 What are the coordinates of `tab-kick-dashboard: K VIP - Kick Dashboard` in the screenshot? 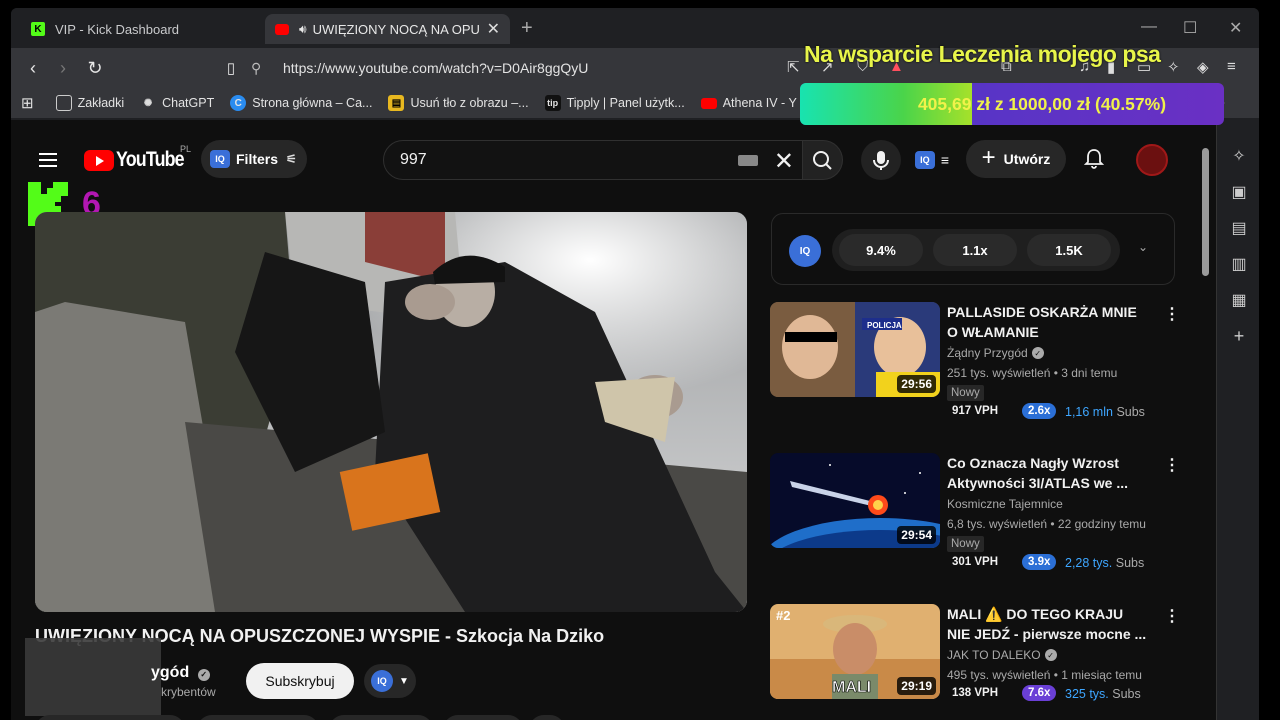 It's located at (143, 29).